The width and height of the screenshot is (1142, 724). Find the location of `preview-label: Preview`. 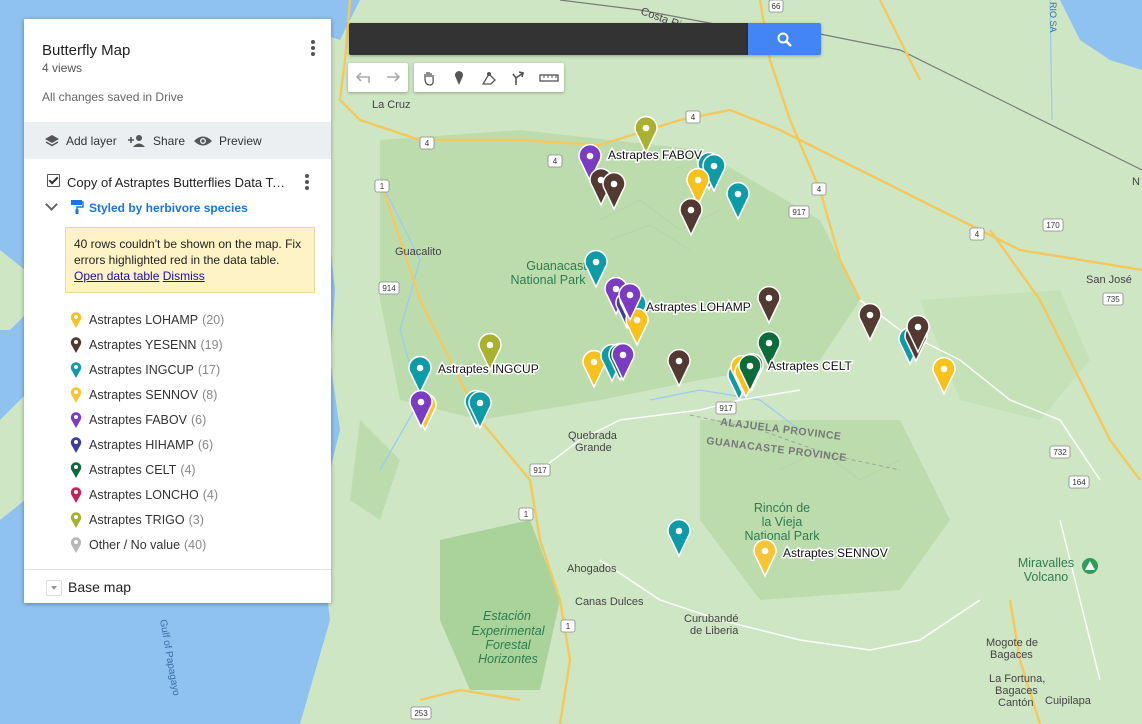

preview-label: Preview is located at coordinates (240, 140).